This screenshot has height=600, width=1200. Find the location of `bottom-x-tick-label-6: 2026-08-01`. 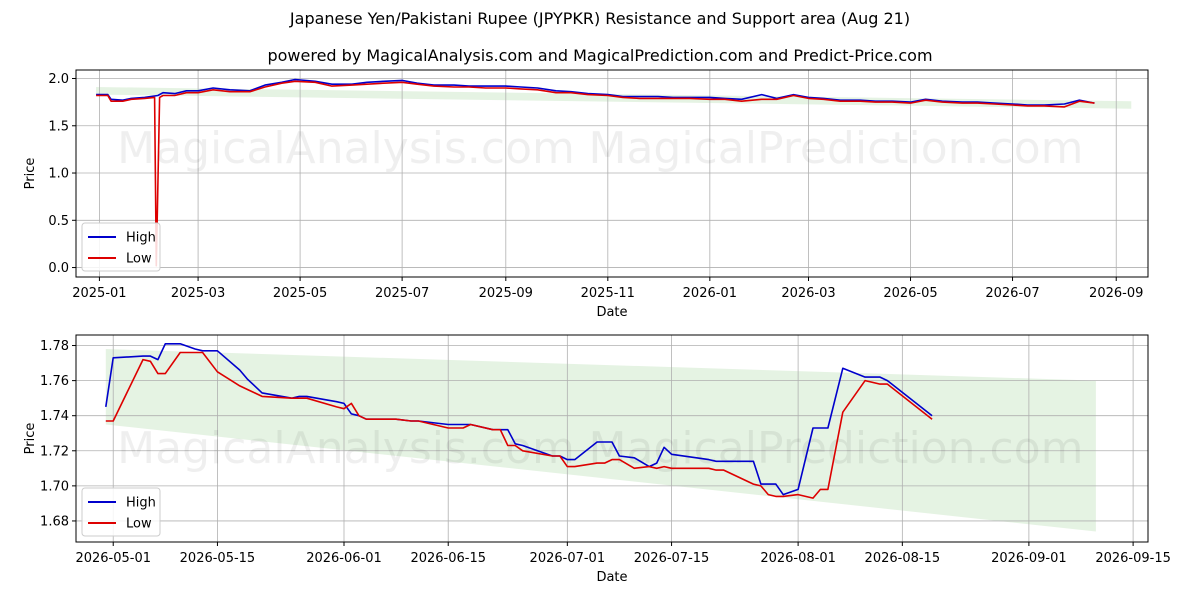

bottom-x-tick-label-6: 2026-08-01 is located at coordinates (798, 558).